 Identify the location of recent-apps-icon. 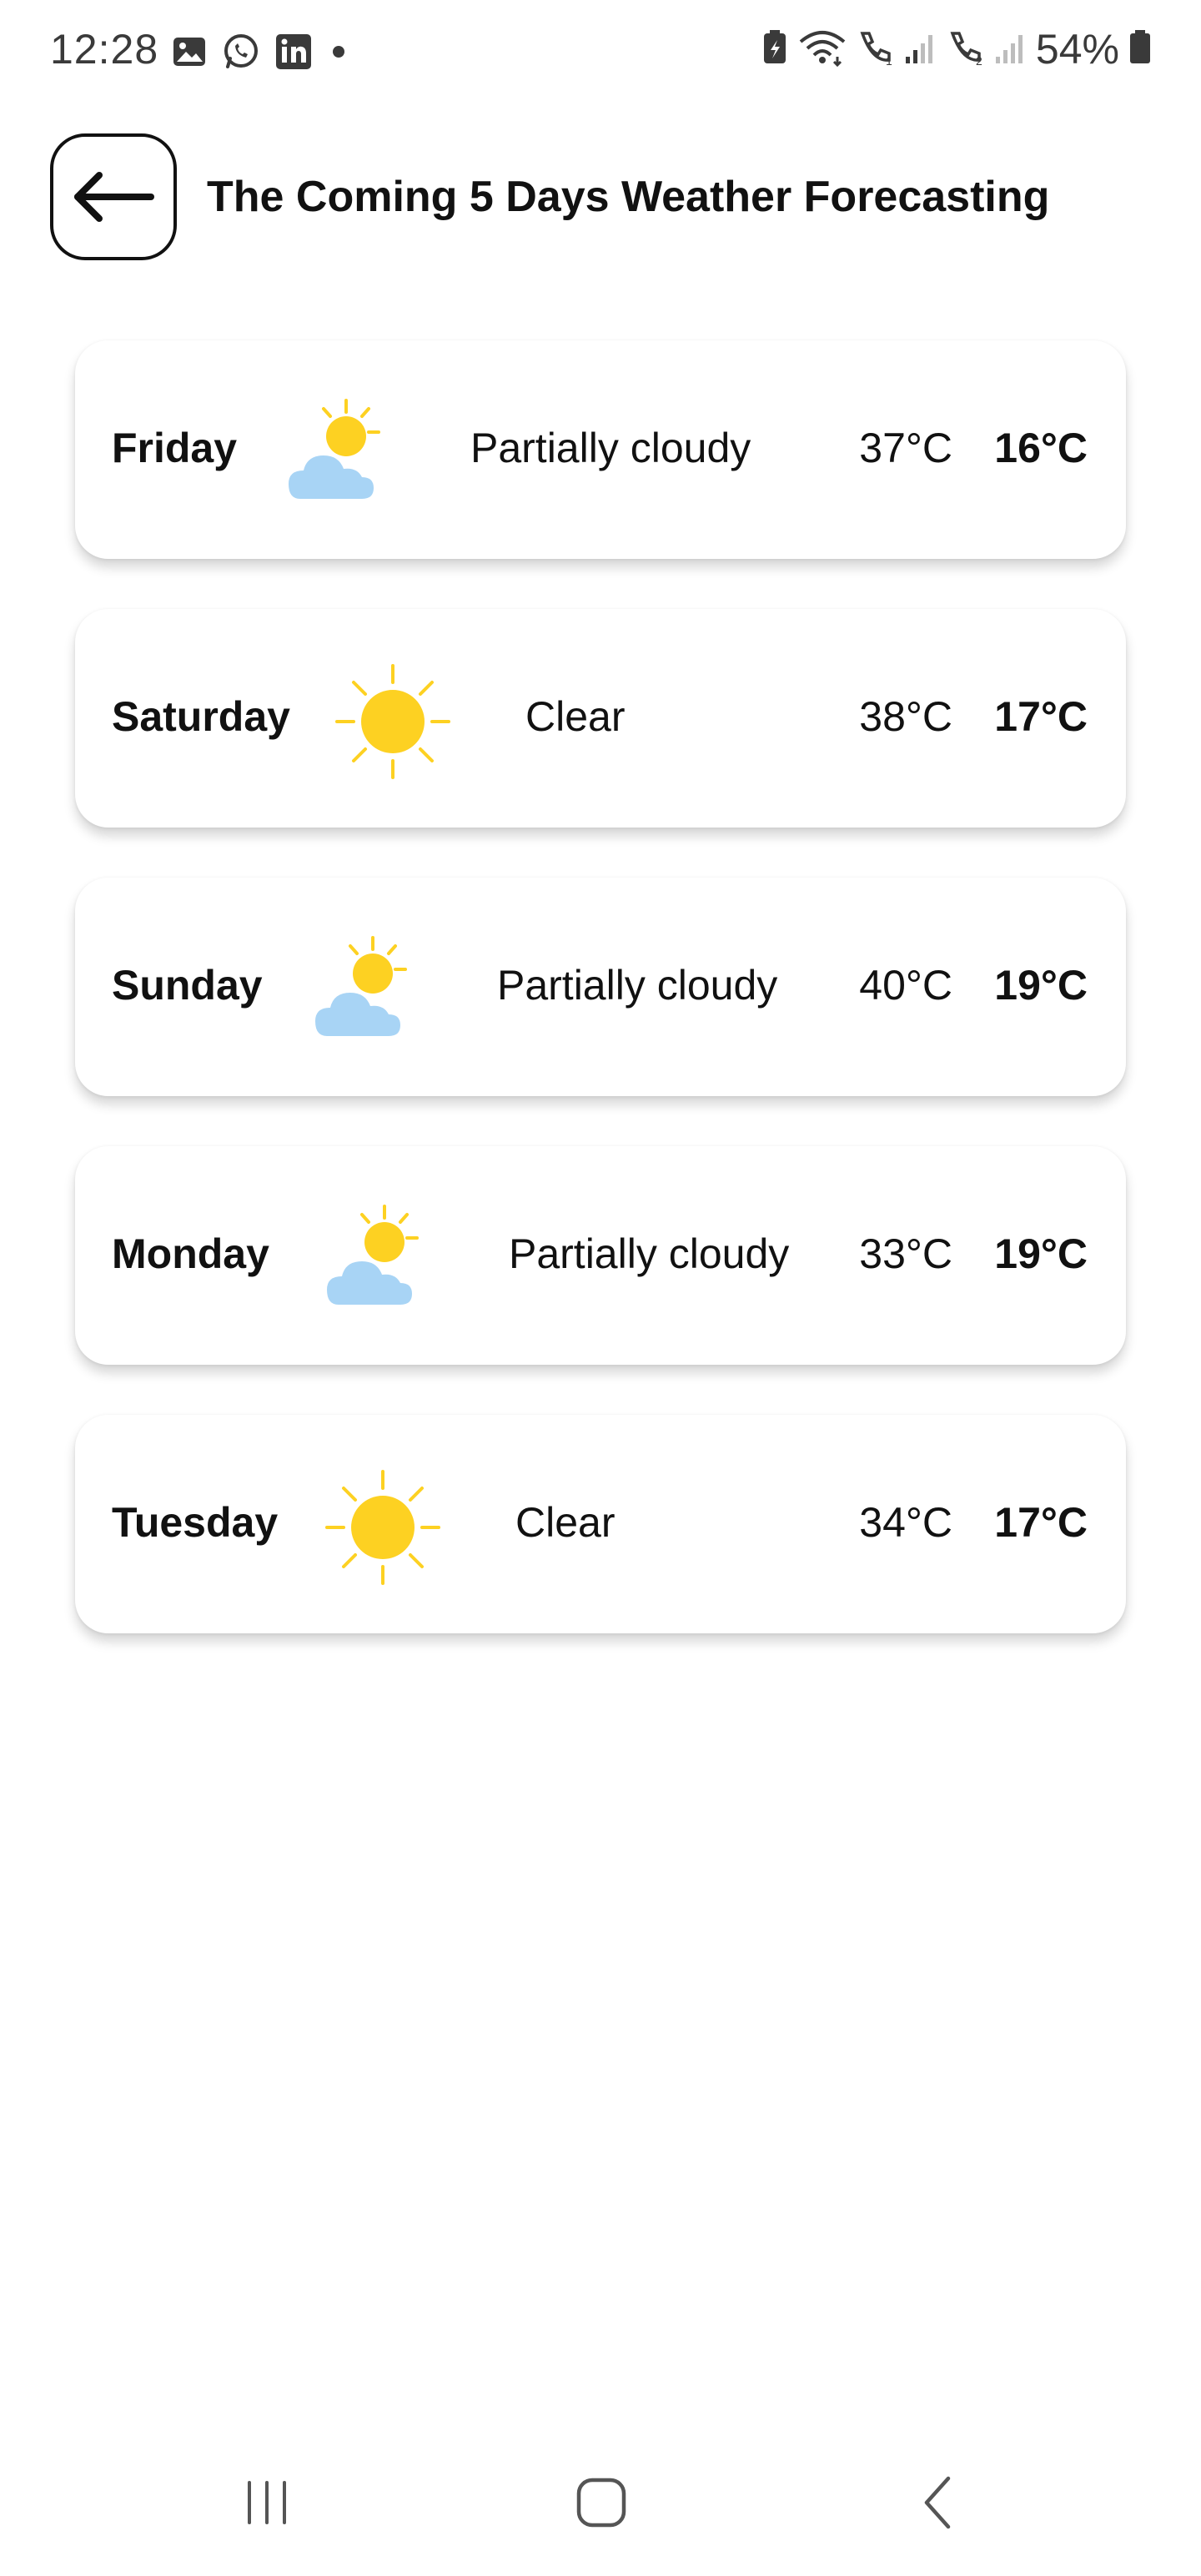
(267, 2502).